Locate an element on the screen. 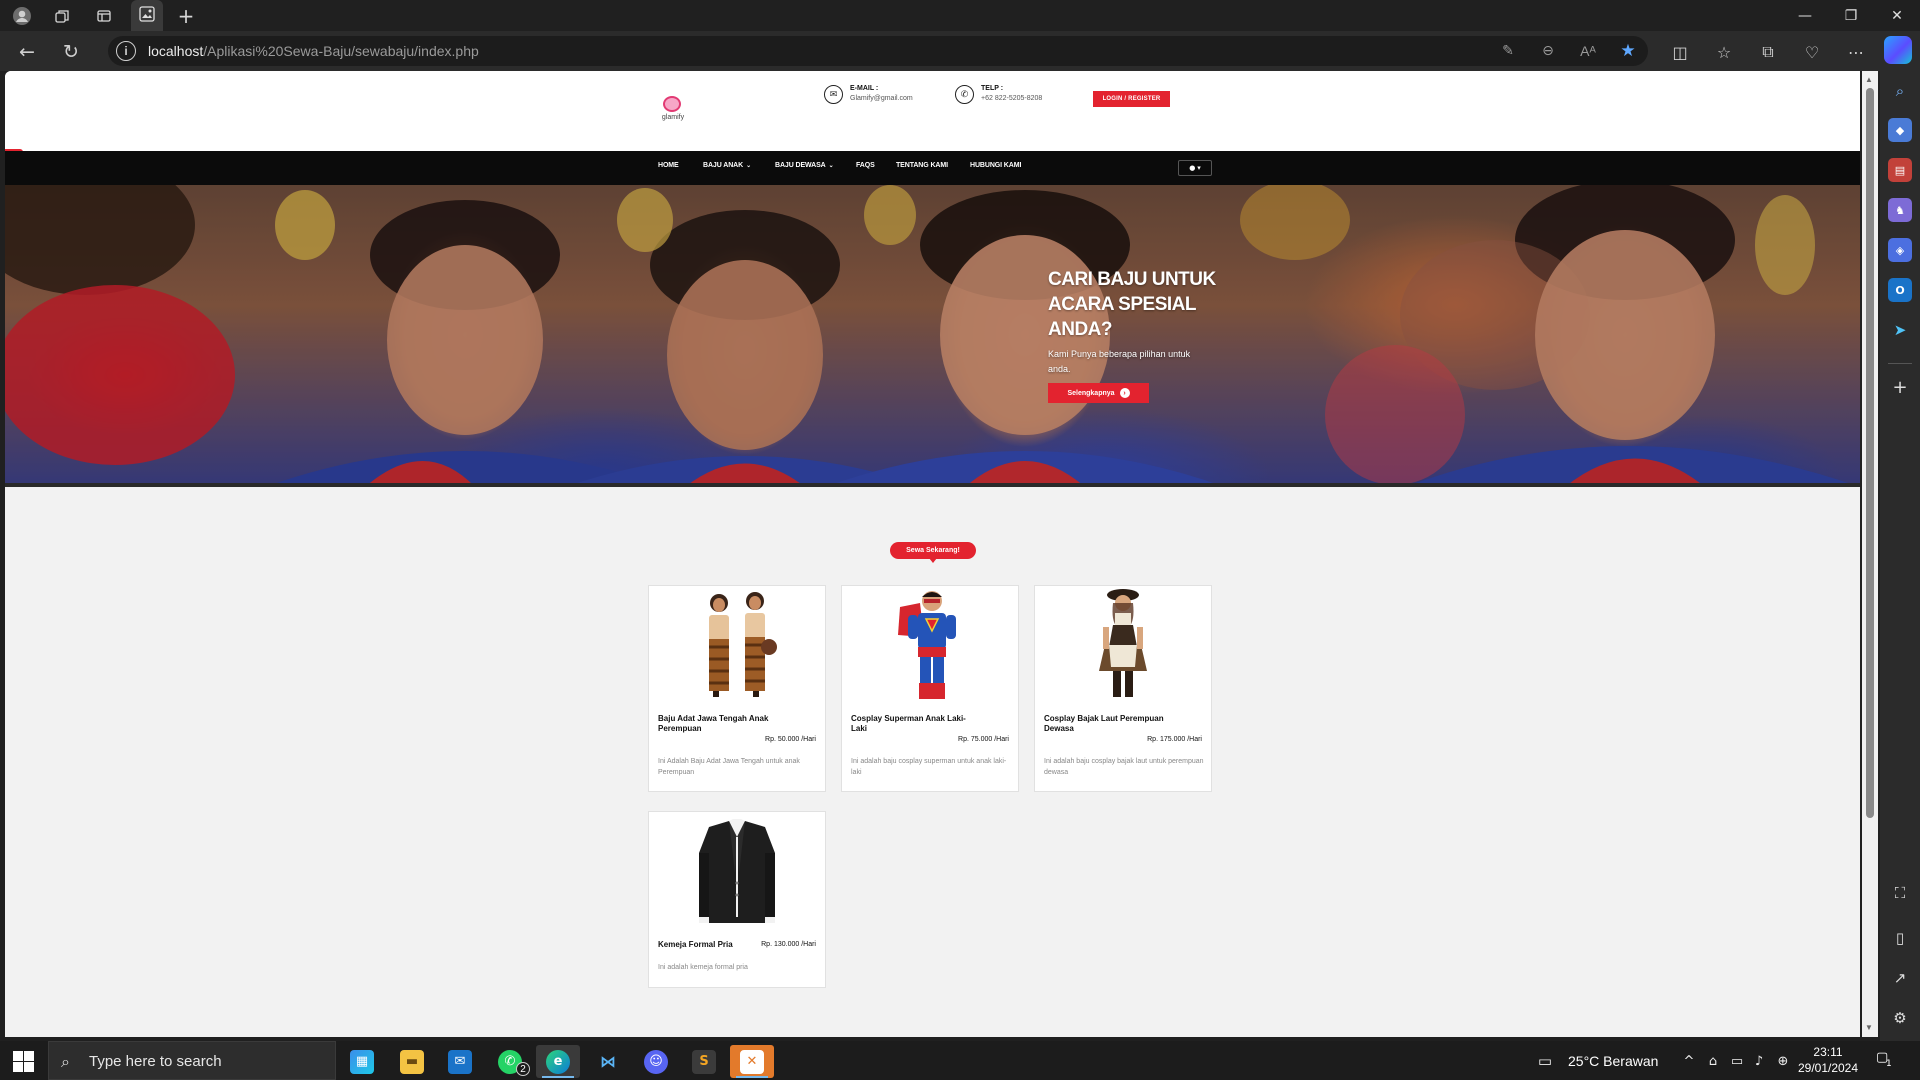  meet-now-icon: ⌂ is located at coordinates (1713, 1061).